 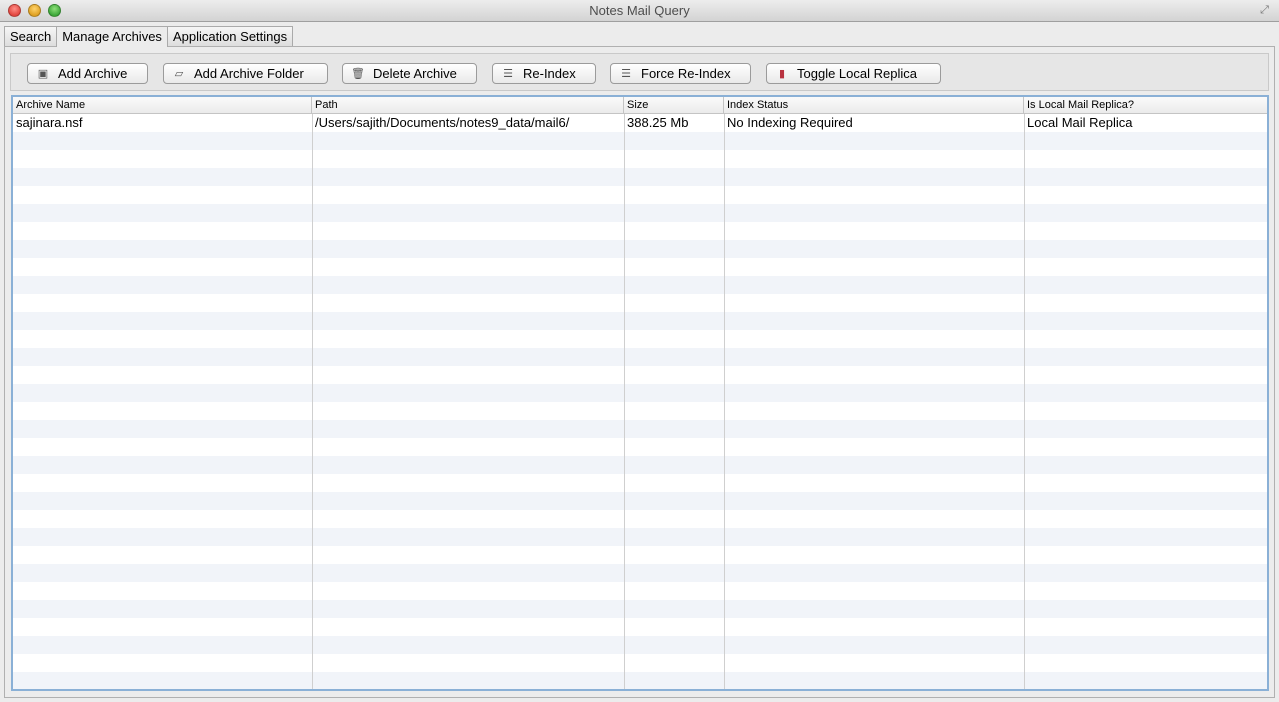 I want to click on add-archive-folder-button: ▱ Add Archive Folder, so click(x=245, y=73).